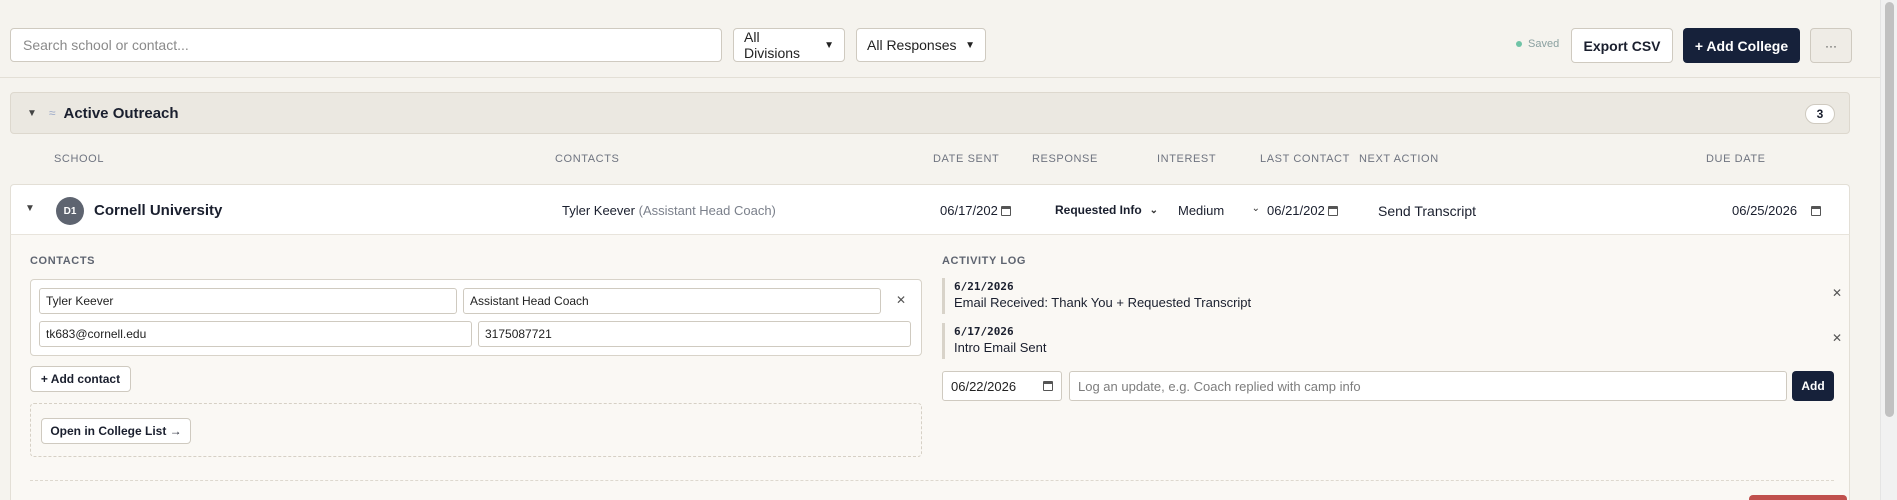 Image resolution: width=1897 pixels, height=500 pixels. I want to click on response-select: Requested Info ⌄, so click(1106, 210).